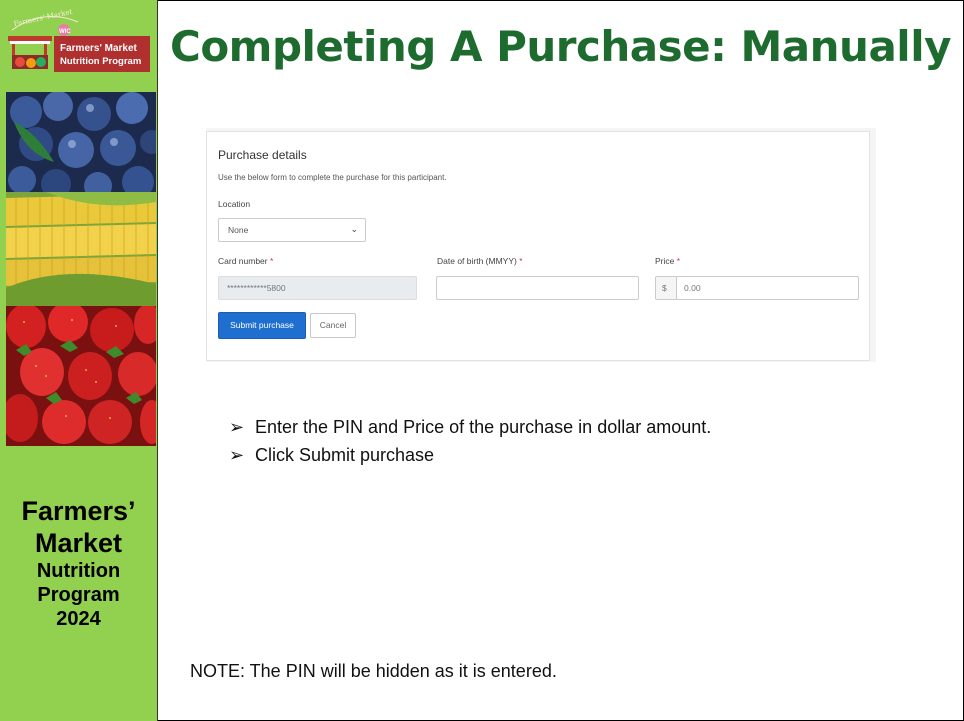 The height and width of the screenshot is (721, 964). Describe the element at coordinates (262, 325) in the screenshot. I see `submit-purchase-button: Submit purchase` at that location.